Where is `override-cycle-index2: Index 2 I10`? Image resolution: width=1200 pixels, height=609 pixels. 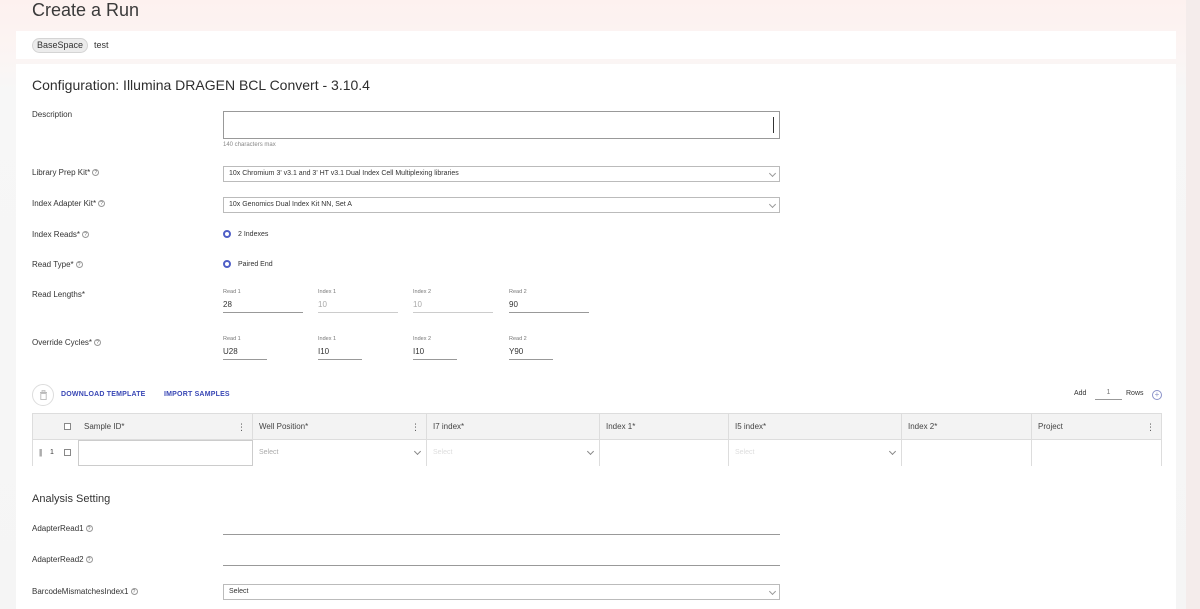
override-cycle-index2: Index 2 I10 is located at coordinates (435, 349).